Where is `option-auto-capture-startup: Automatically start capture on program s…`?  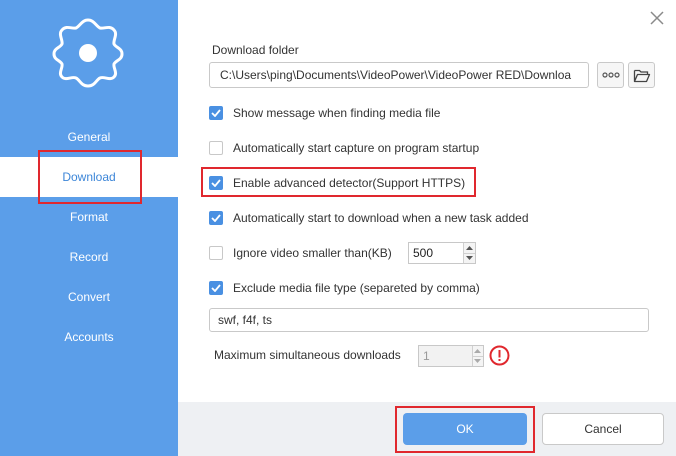
option-auto-capture-startup: Automatically start capture on program s… is located at coordinates (344, 148).